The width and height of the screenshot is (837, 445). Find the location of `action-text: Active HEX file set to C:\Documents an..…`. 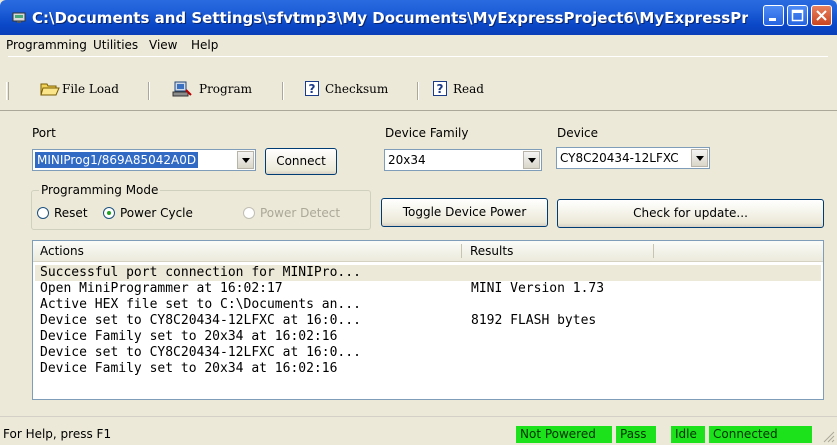

action-text: Active HEX file set to C:\Documents an..… is located at coordinates (200, 304).